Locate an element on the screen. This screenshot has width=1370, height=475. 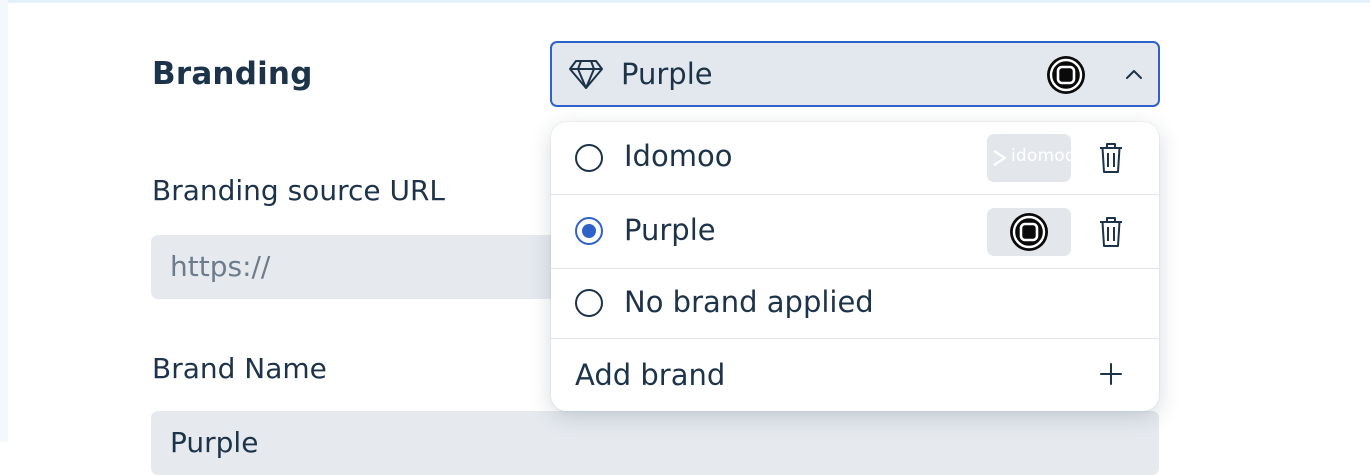
option-label: Purple is located at coordinates (670, 230).